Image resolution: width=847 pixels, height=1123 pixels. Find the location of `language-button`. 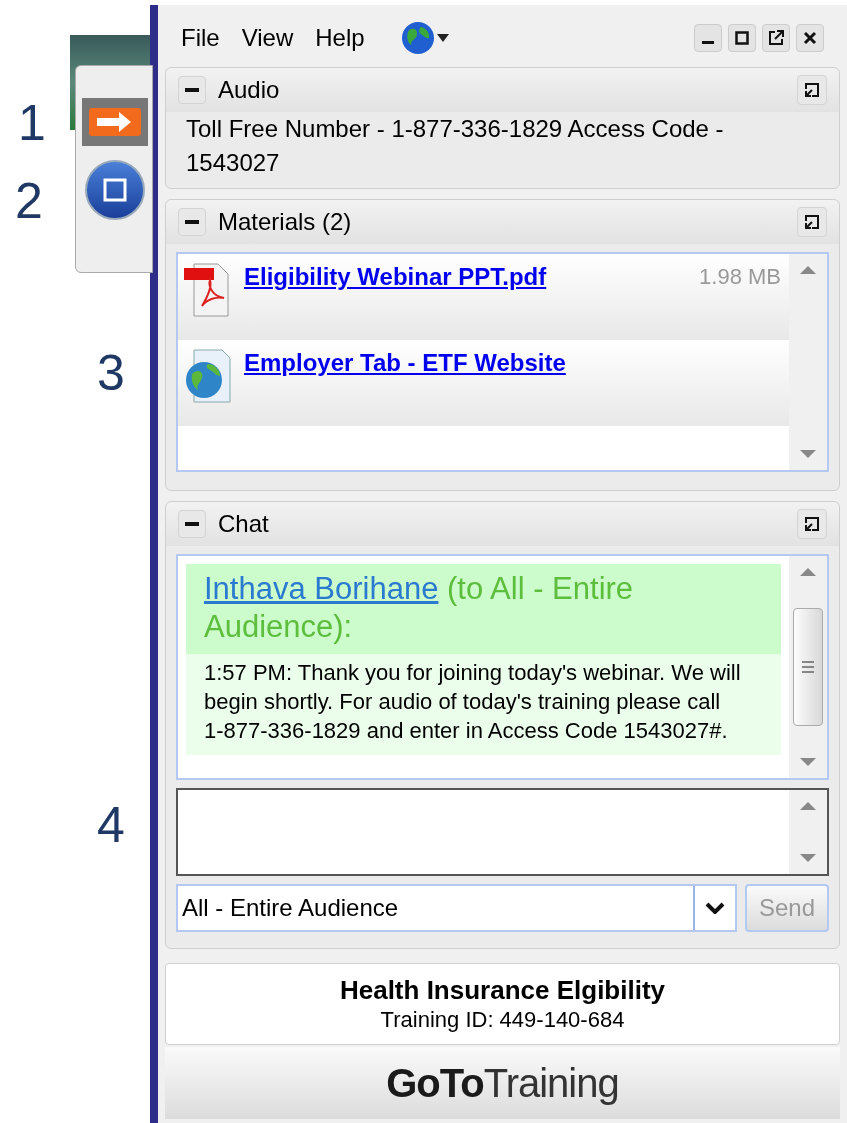

language-button is located at coordinates (424, 38).